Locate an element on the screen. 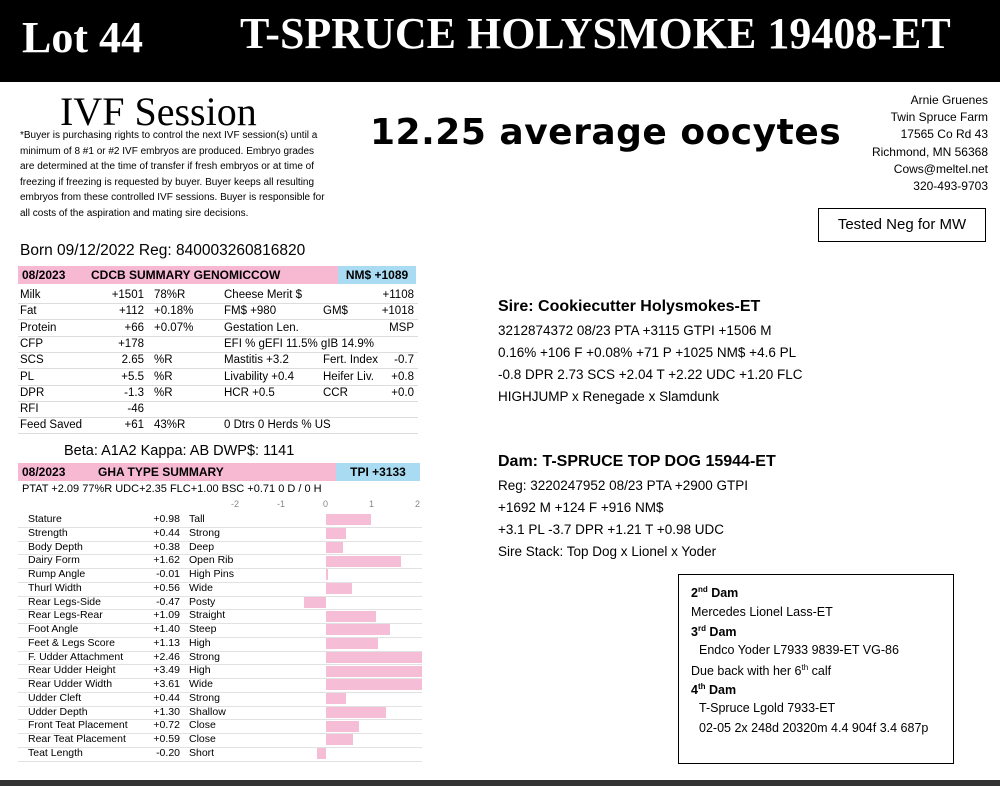 This screenshot has width=1000, height=786. trait-name: Feet & Legs Score is located at coordinates (71, 642).